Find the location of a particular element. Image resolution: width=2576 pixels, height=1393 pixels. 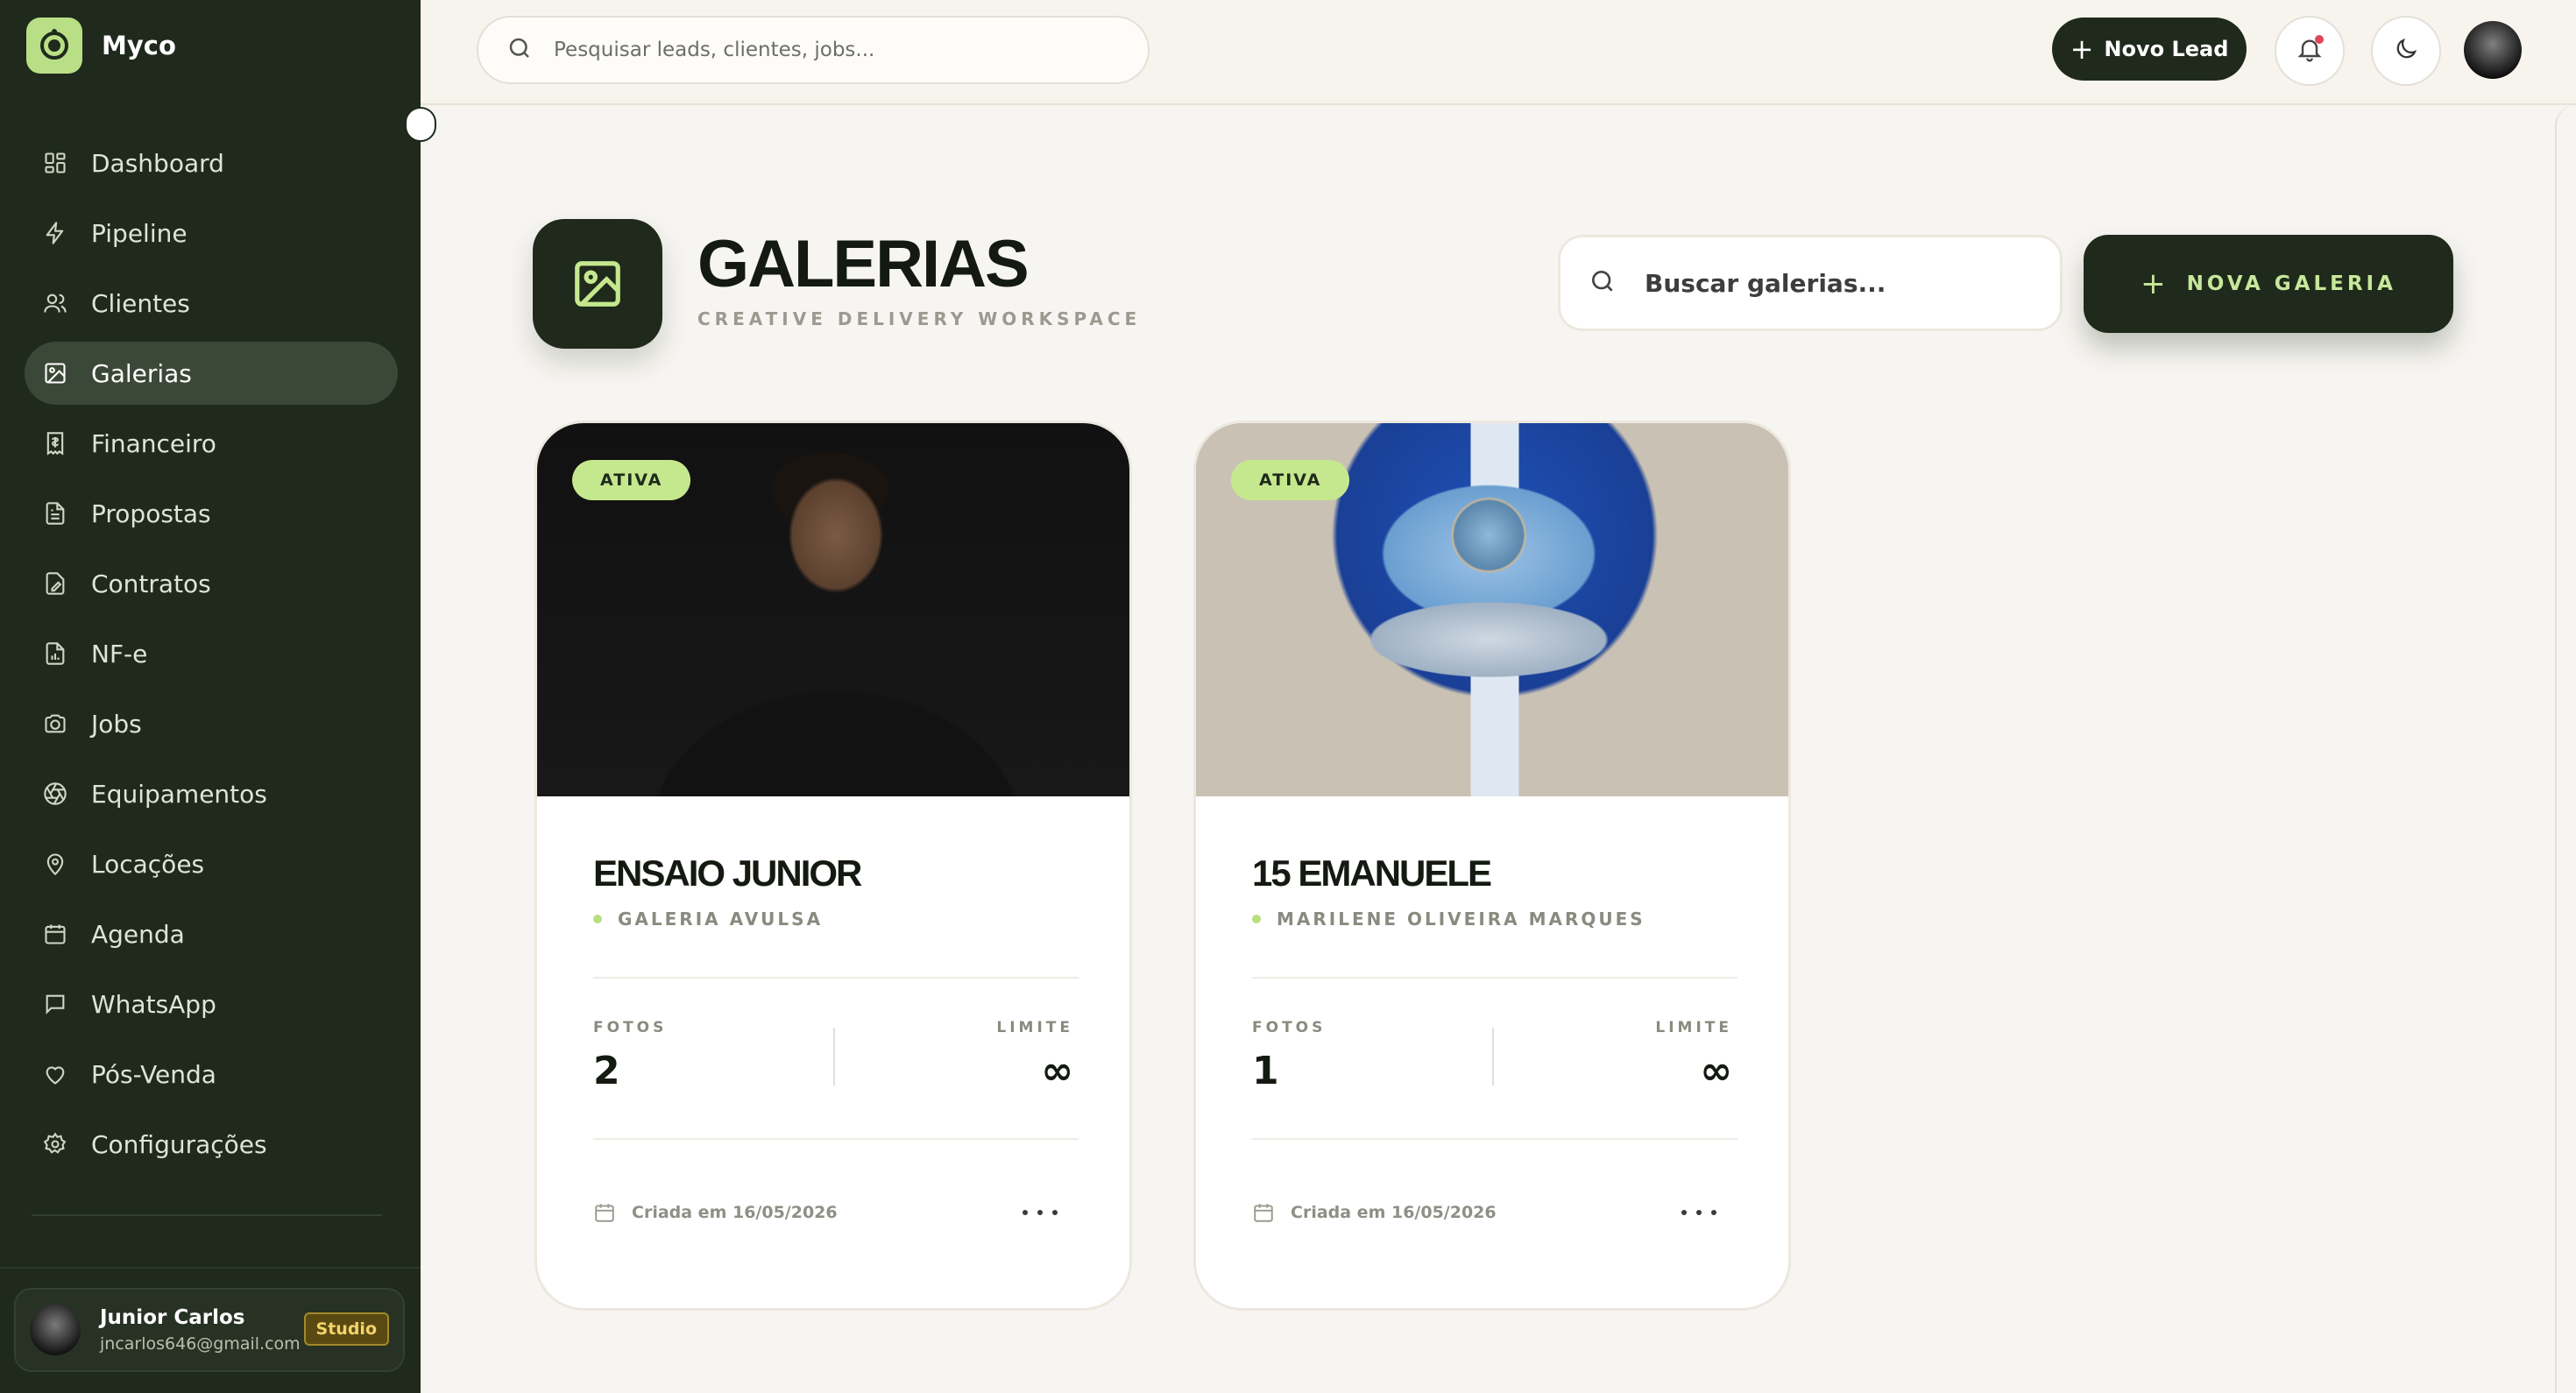

page-image-icon is located at coordinates (597, 284).